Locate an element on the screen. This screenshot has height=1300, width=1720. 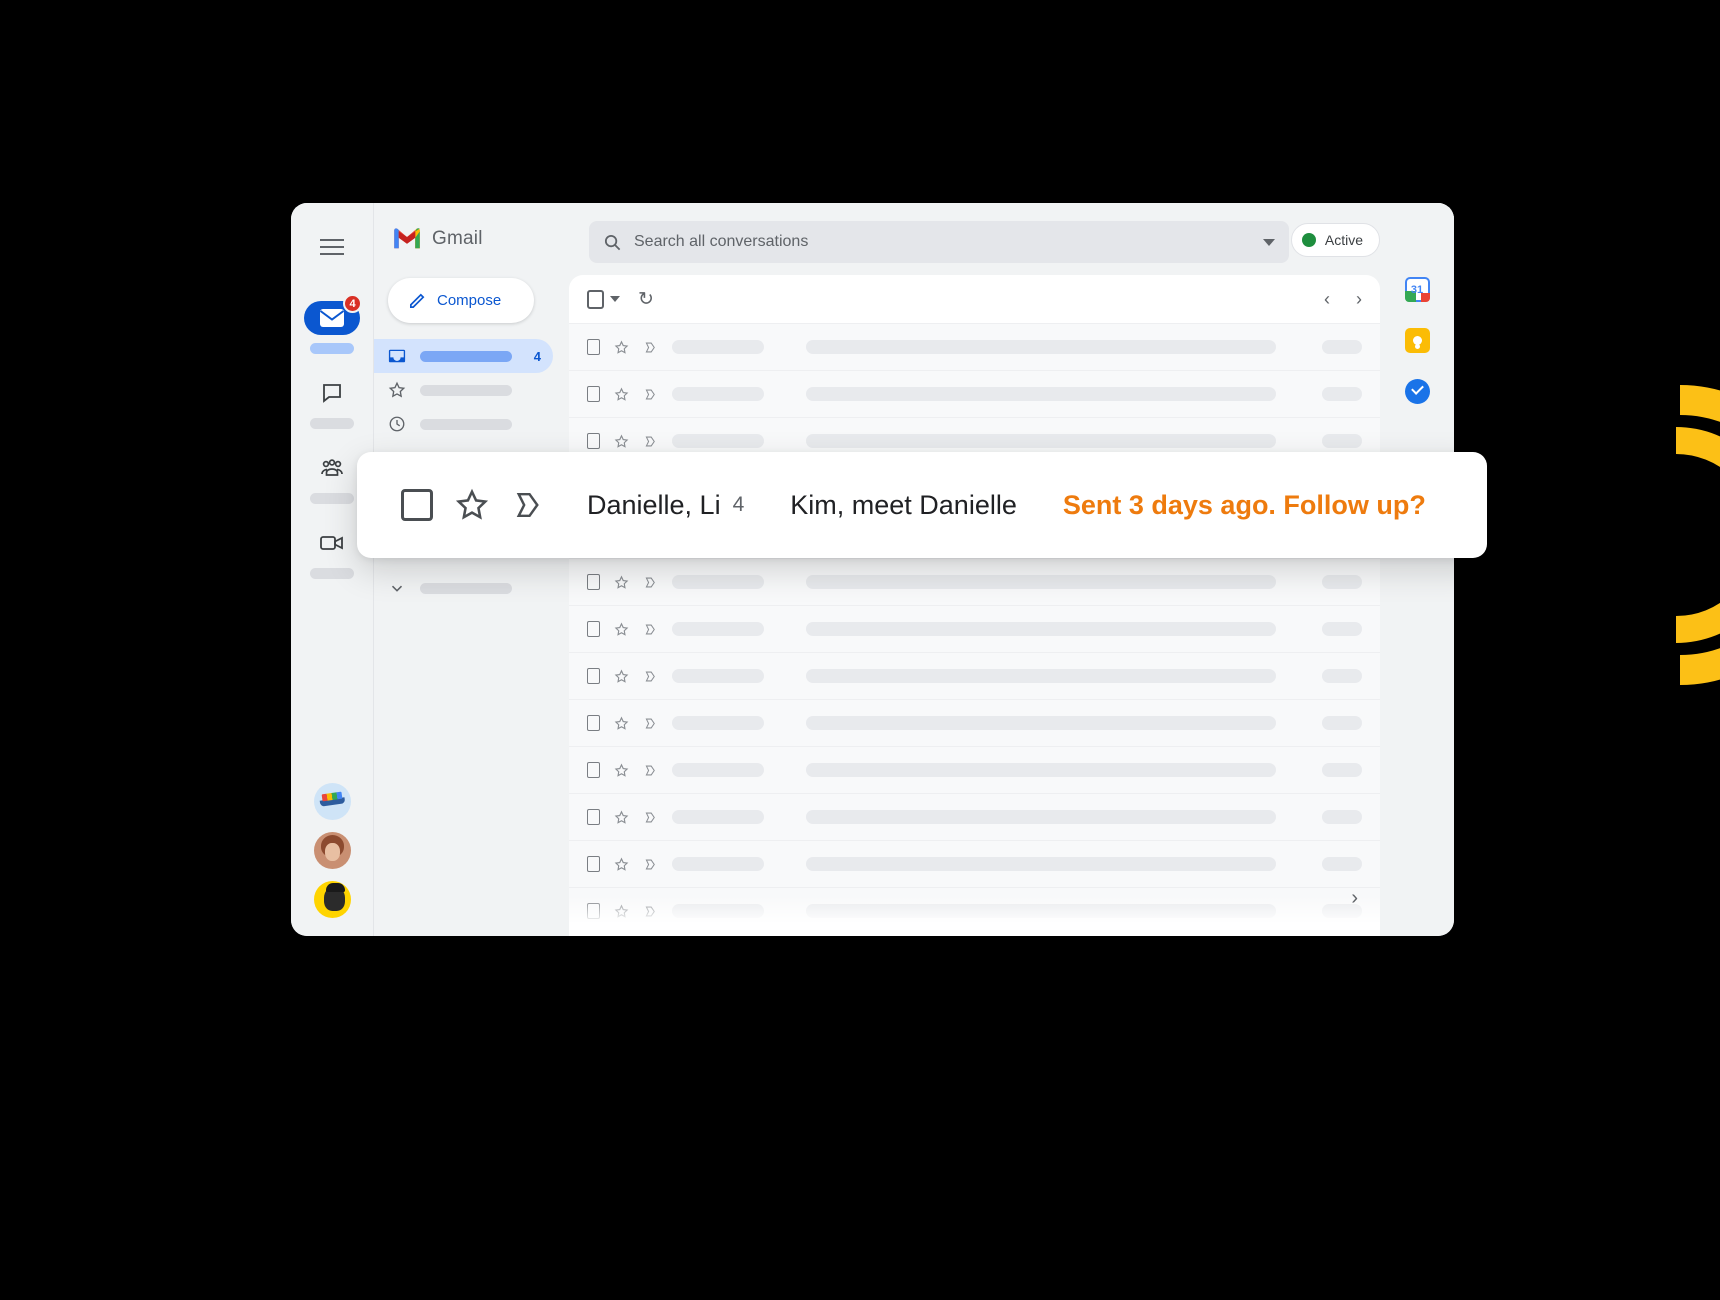
callout-sender: Danielle, Li is located at coordinates (654, 504).